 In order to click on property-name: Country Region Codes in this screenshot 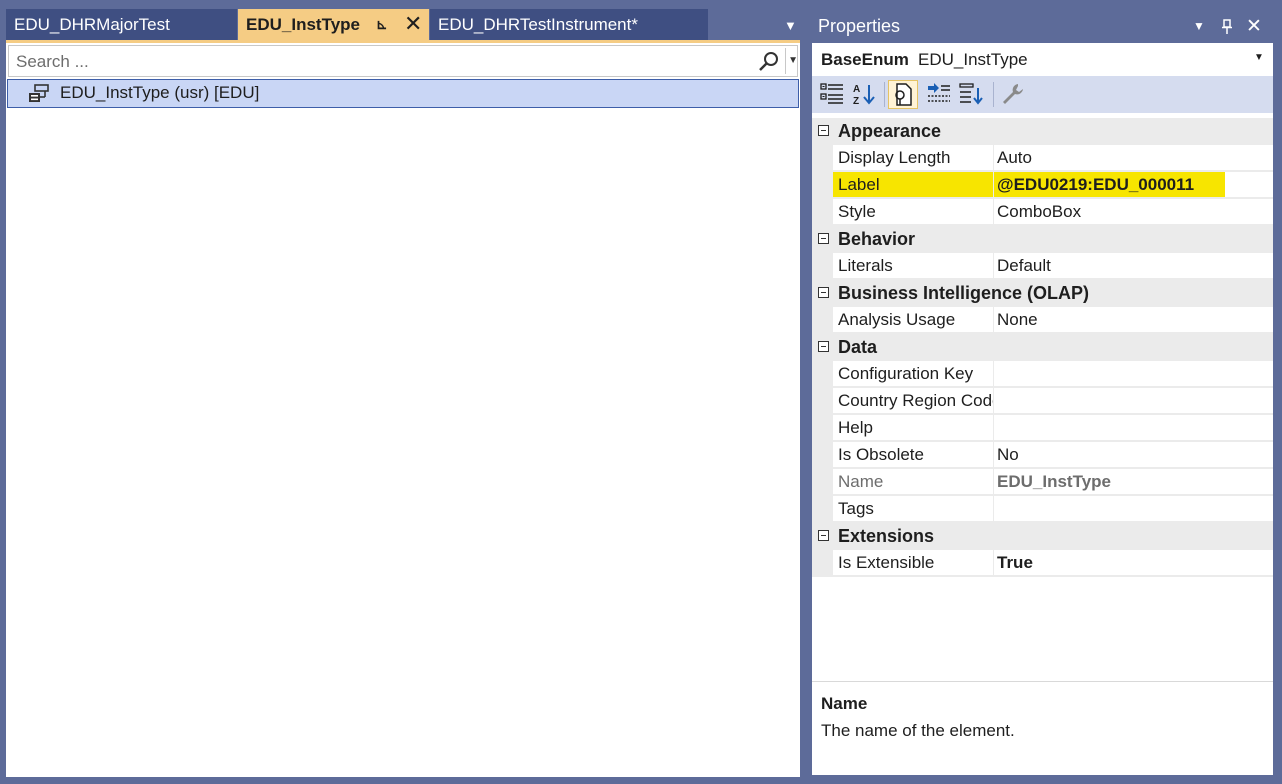, I will do `click(913, 401)`.